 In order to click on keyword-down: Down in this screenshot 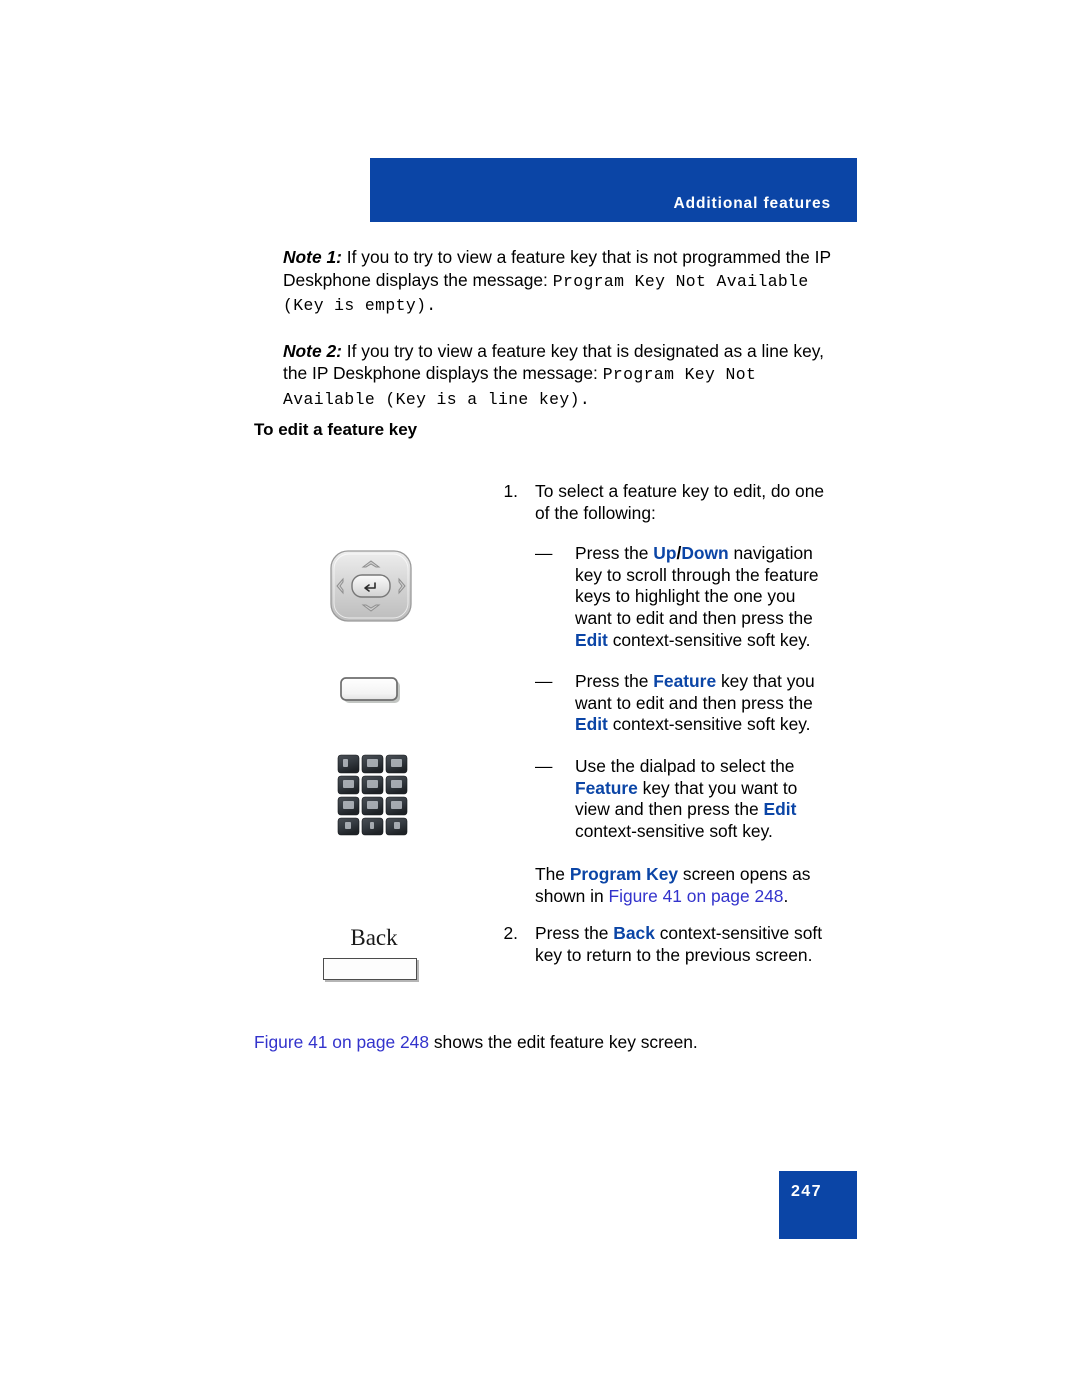, I will do `click(705, 553)`.